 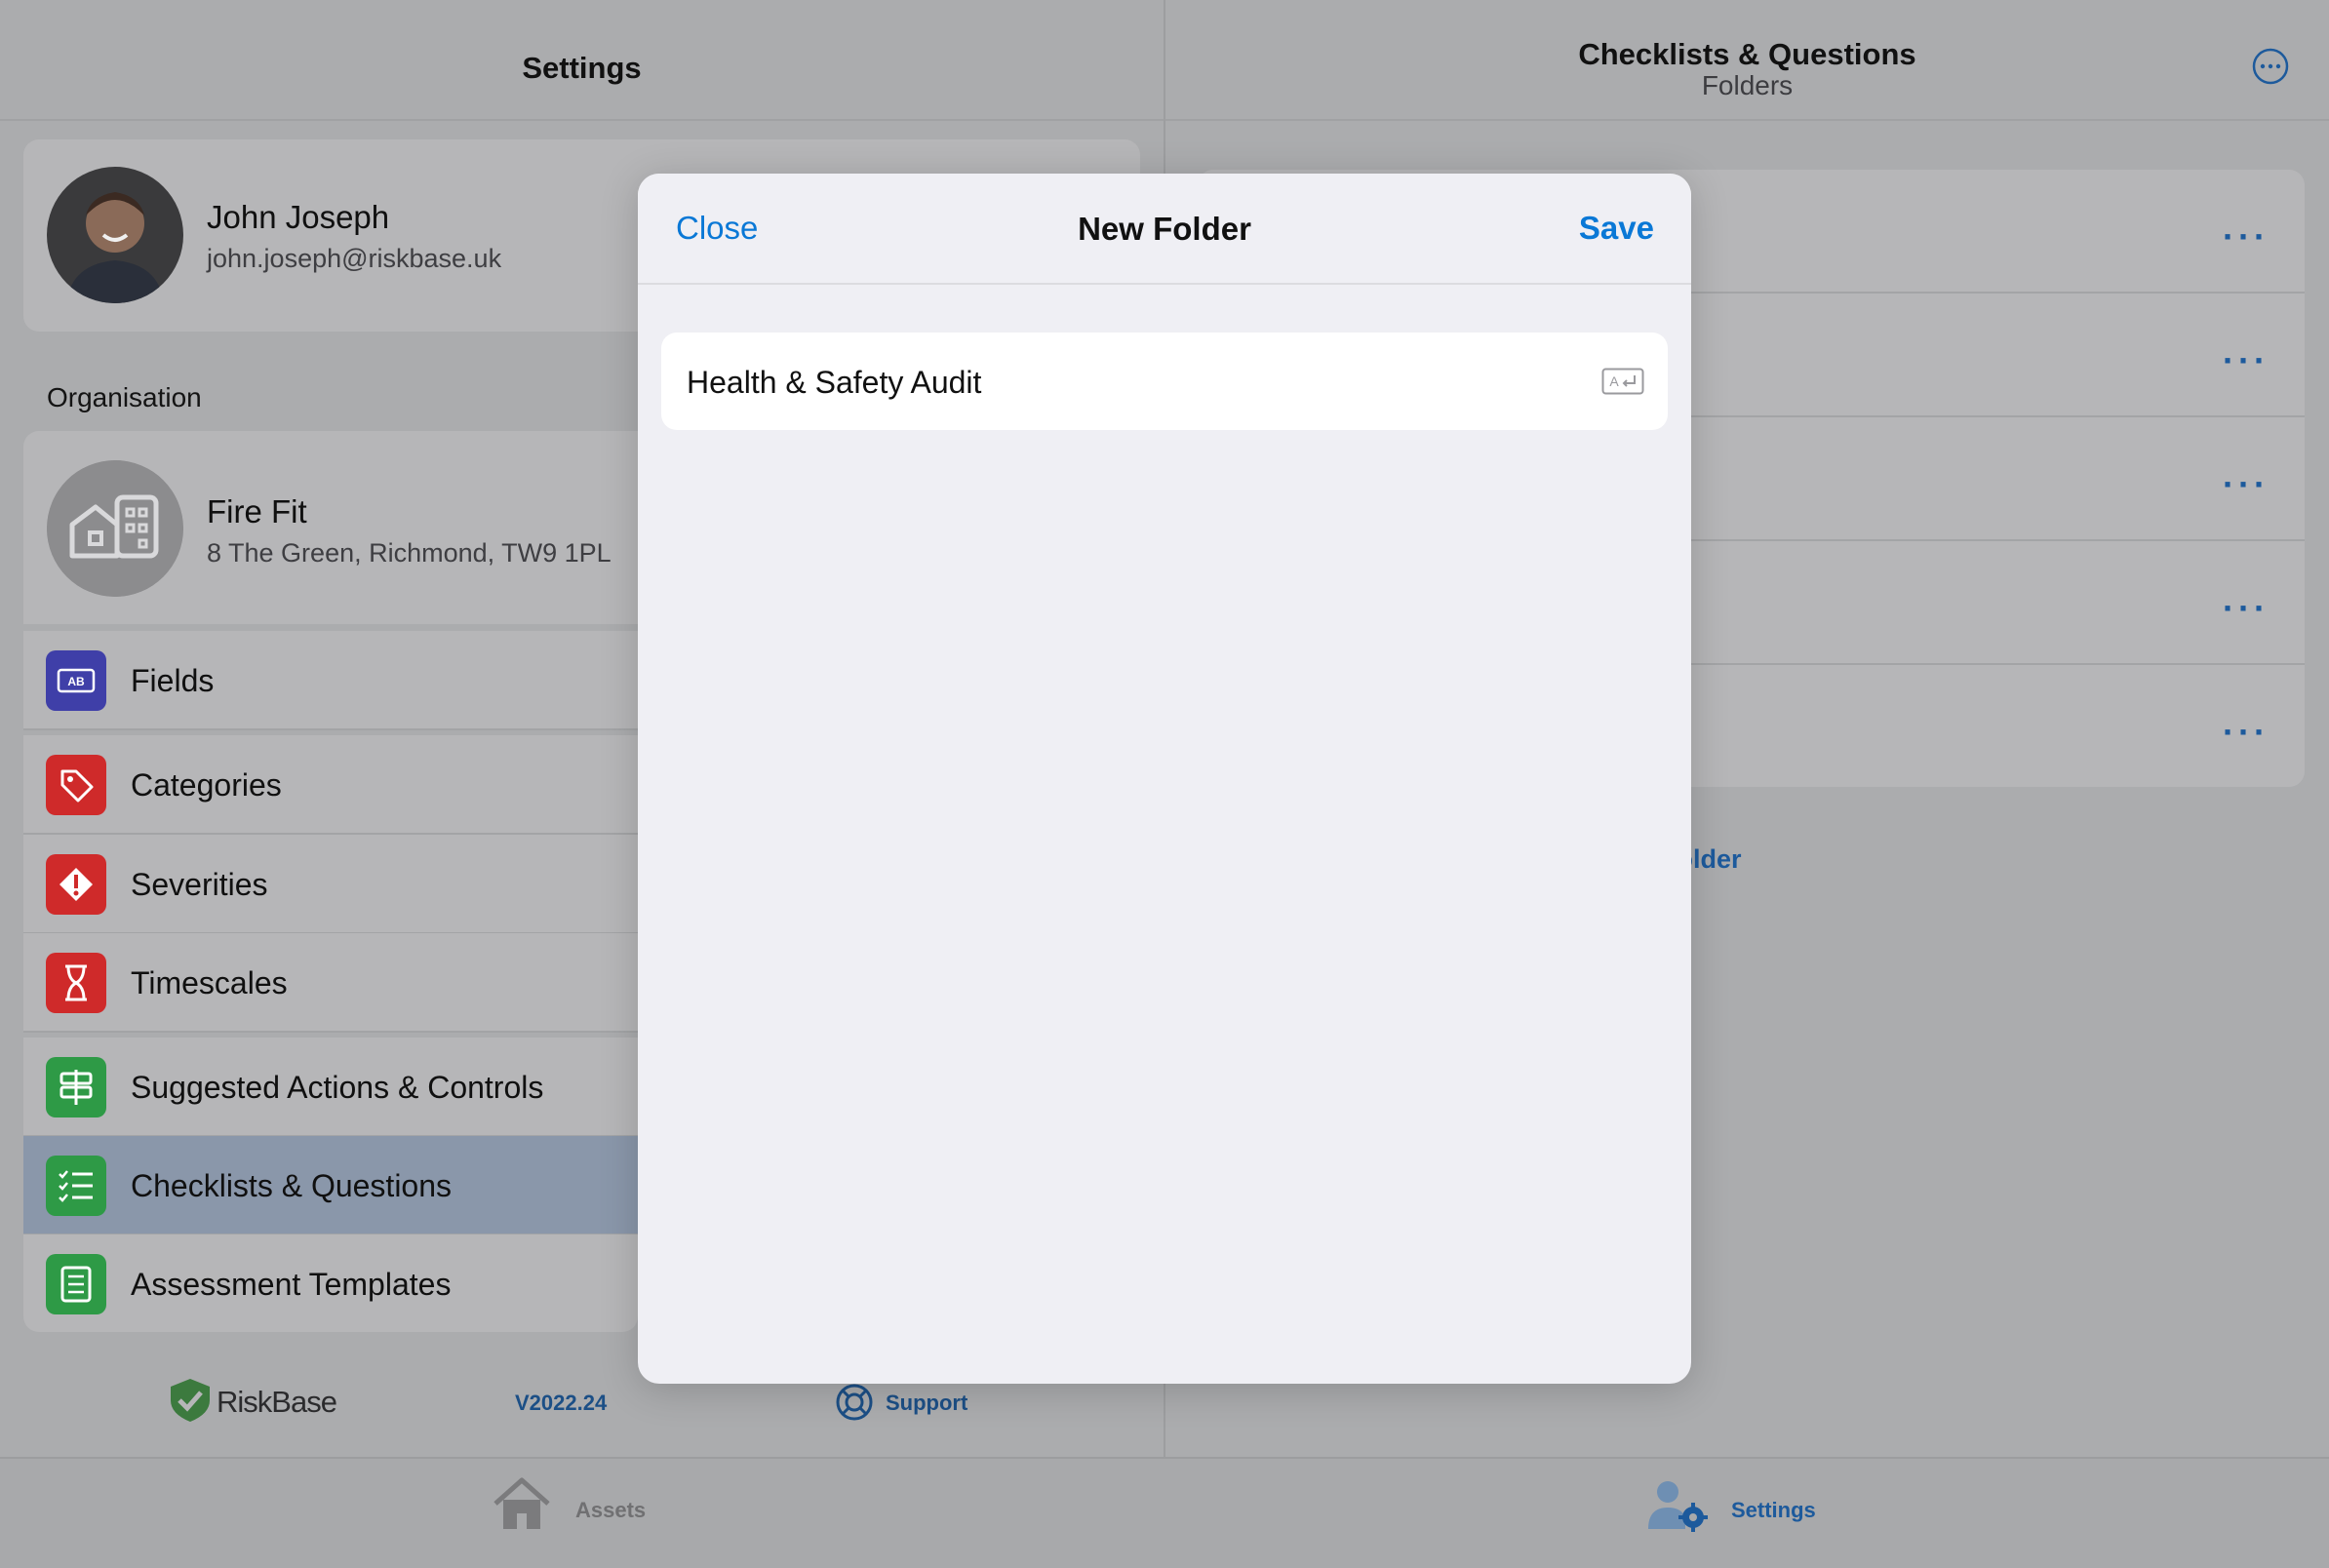 What do you see at coordinates (76, 1284) in the screenshot?
I see `template-list-icon` at bounding box center [76, 1284].